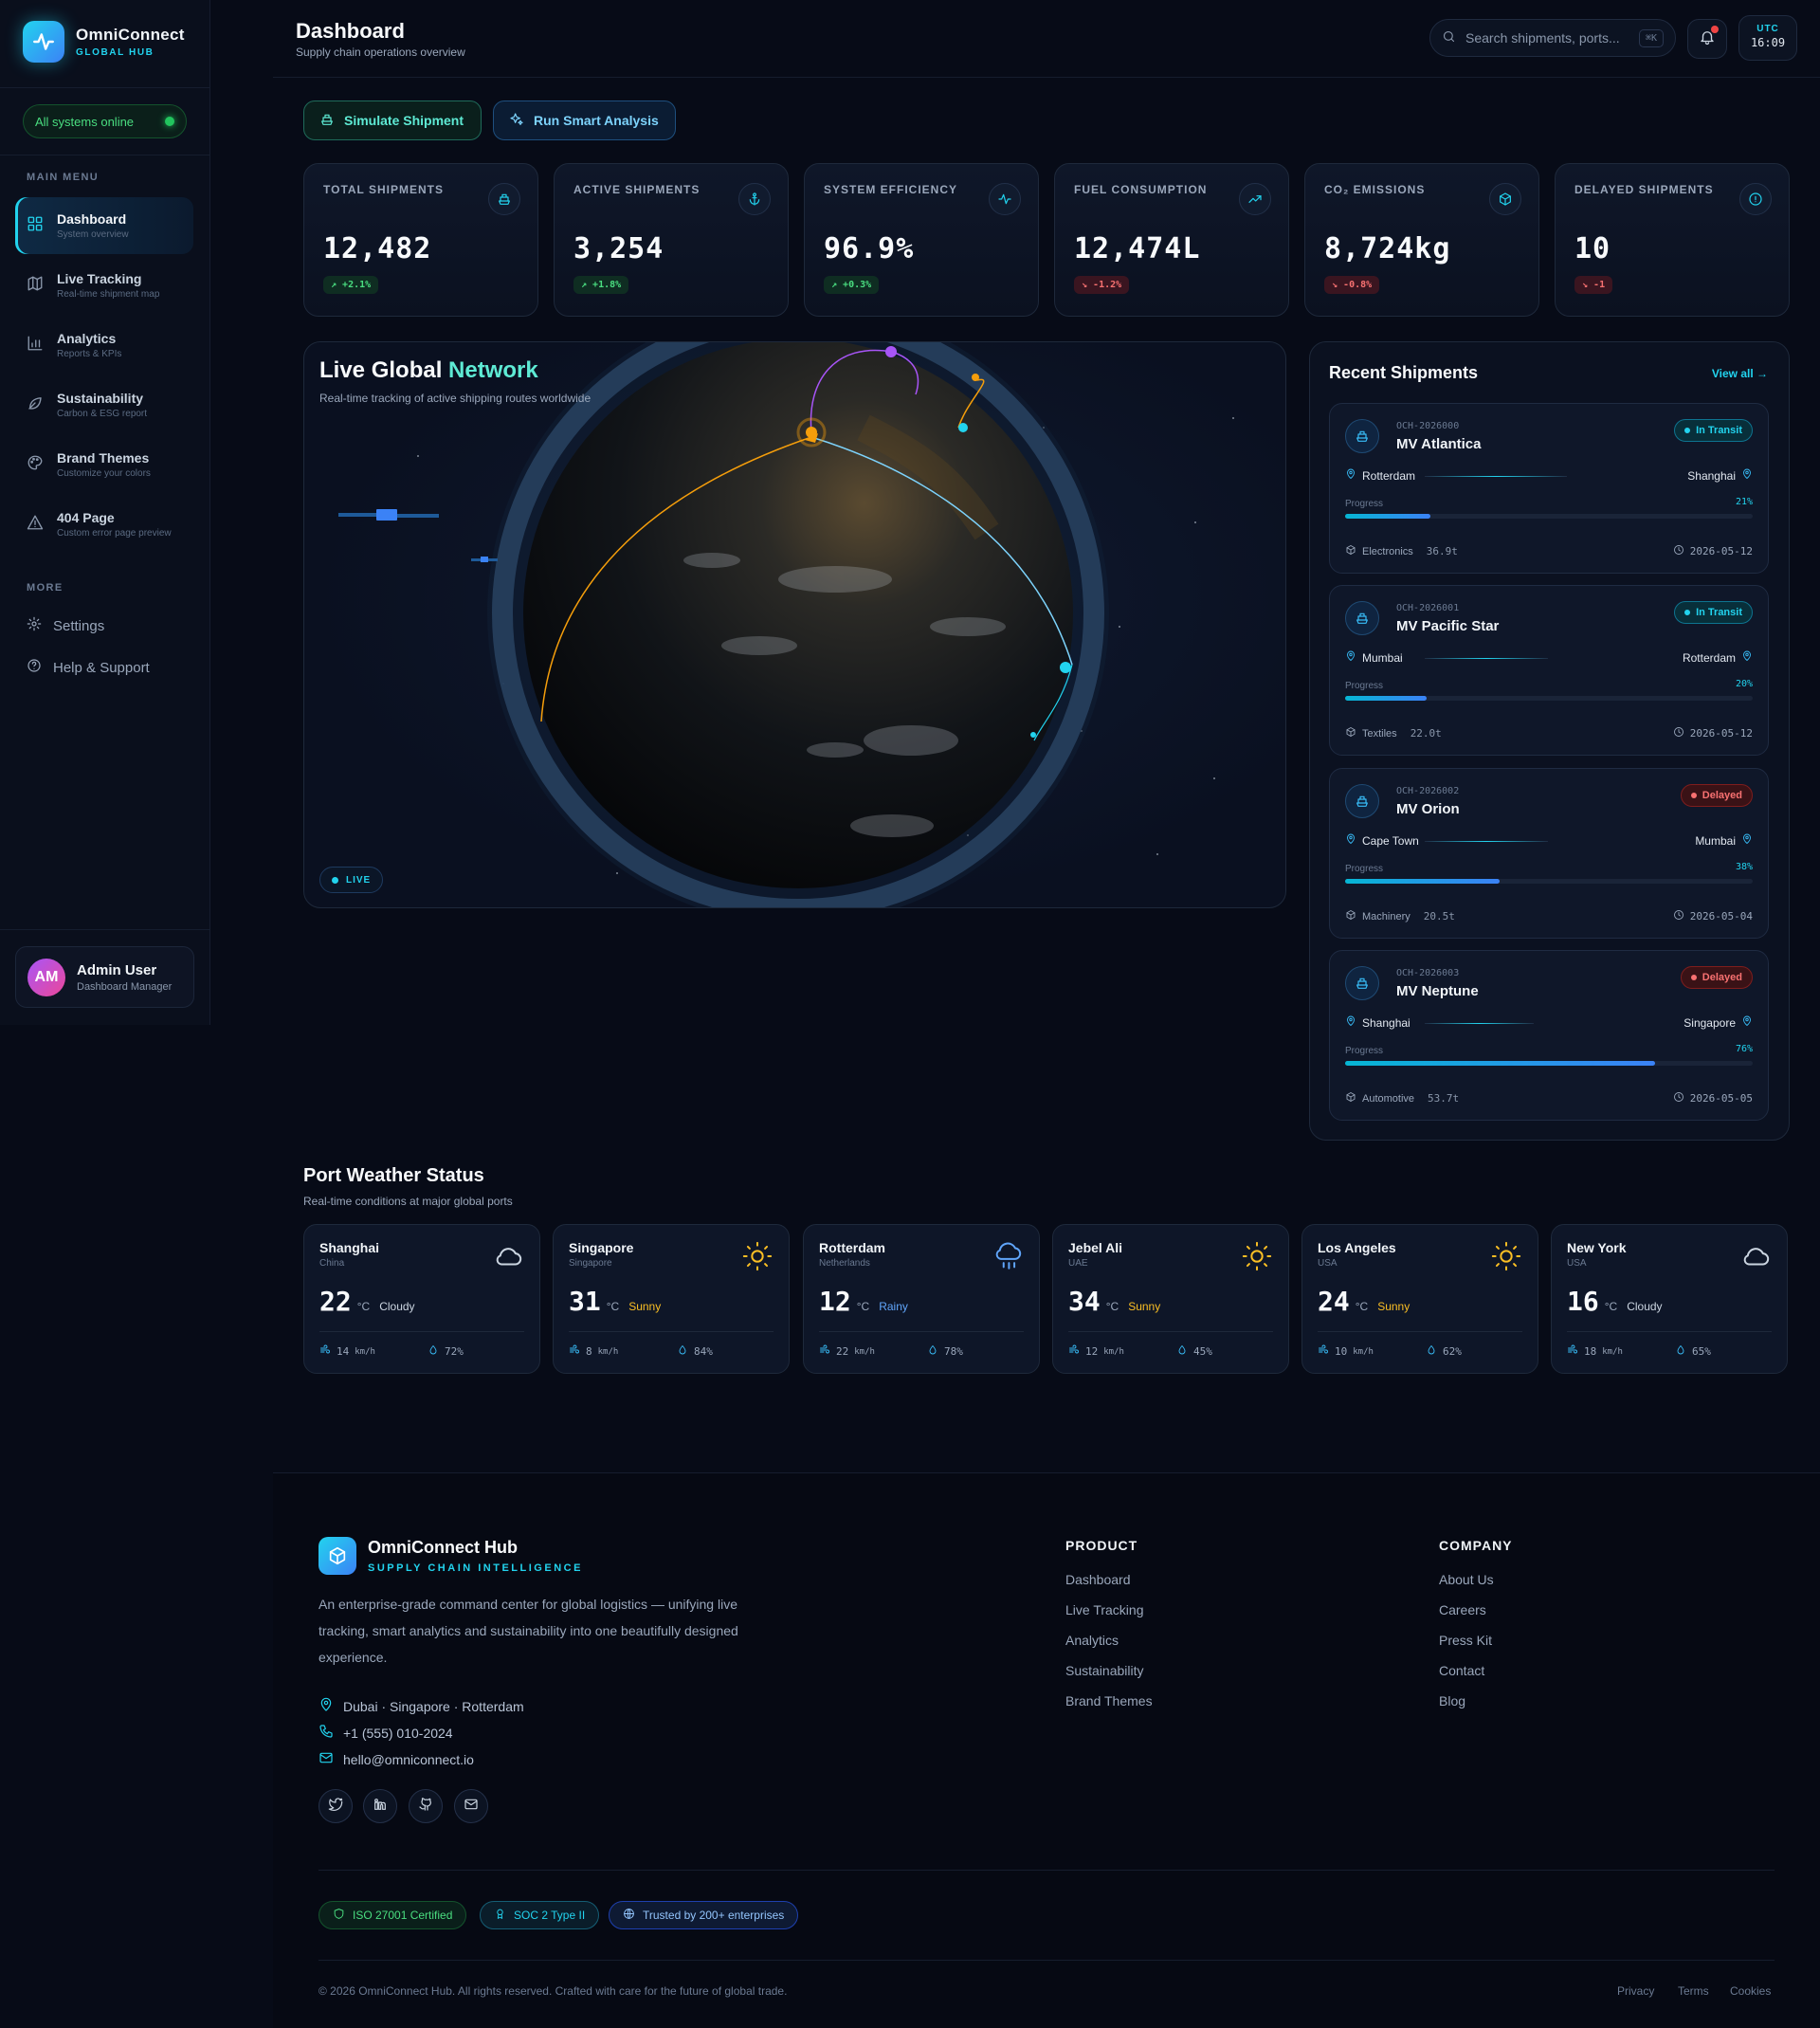  I want to click on footer-company-link: About Us, so click(1466, 1579).